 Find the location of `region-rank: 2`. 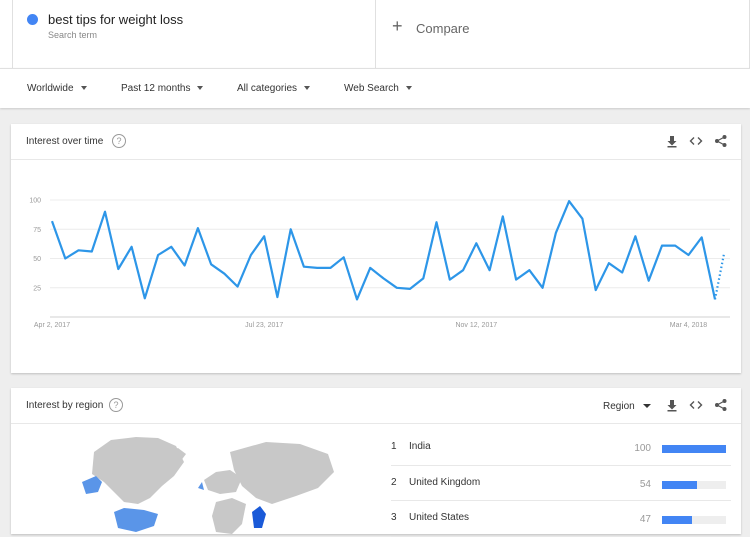

region-rank: 2 is located at coordinates (394, 482).